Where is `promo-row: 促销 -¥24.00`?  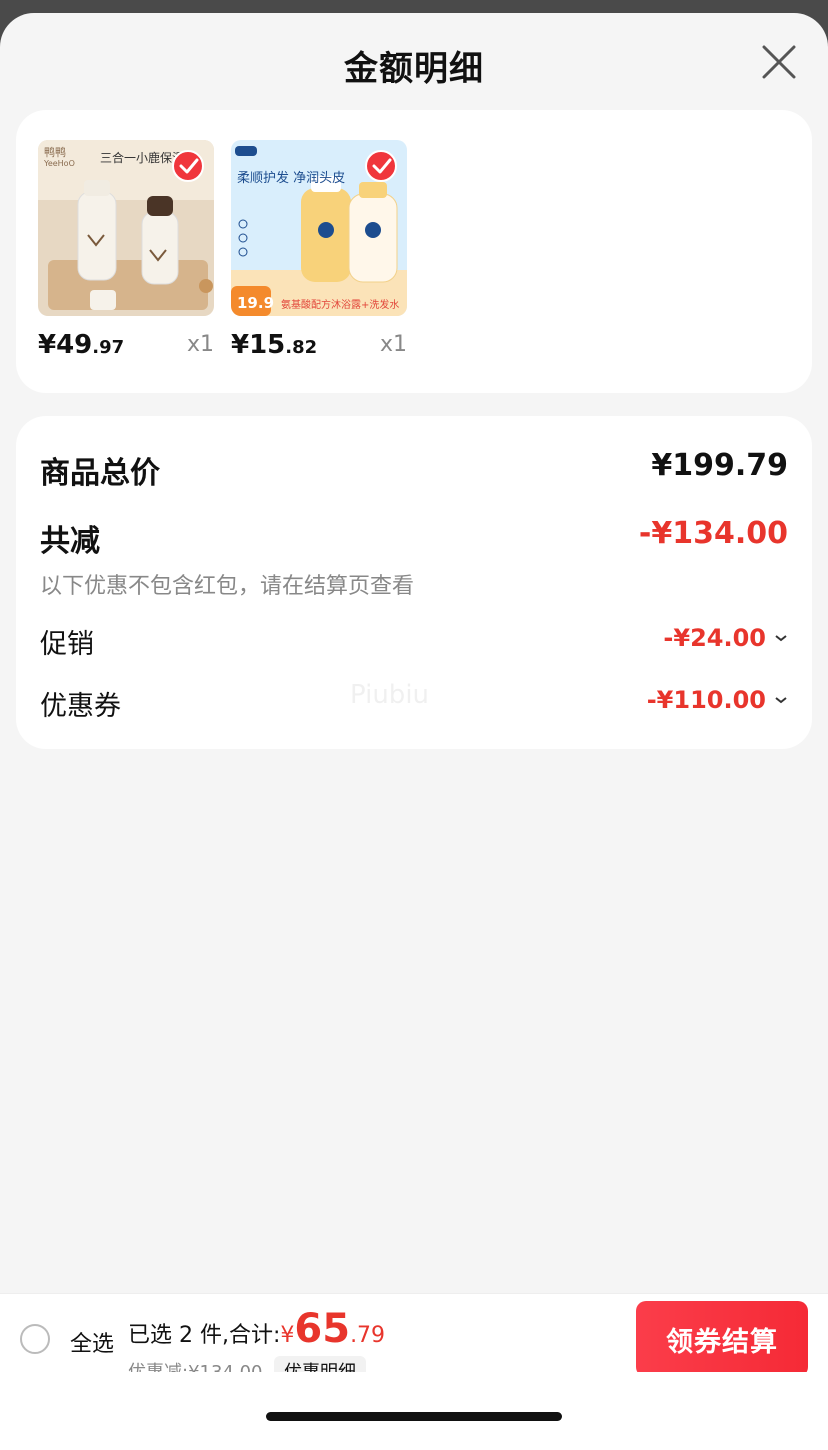 promo-row: 促销 -¥24.00 is located at coordinates (414, 641).